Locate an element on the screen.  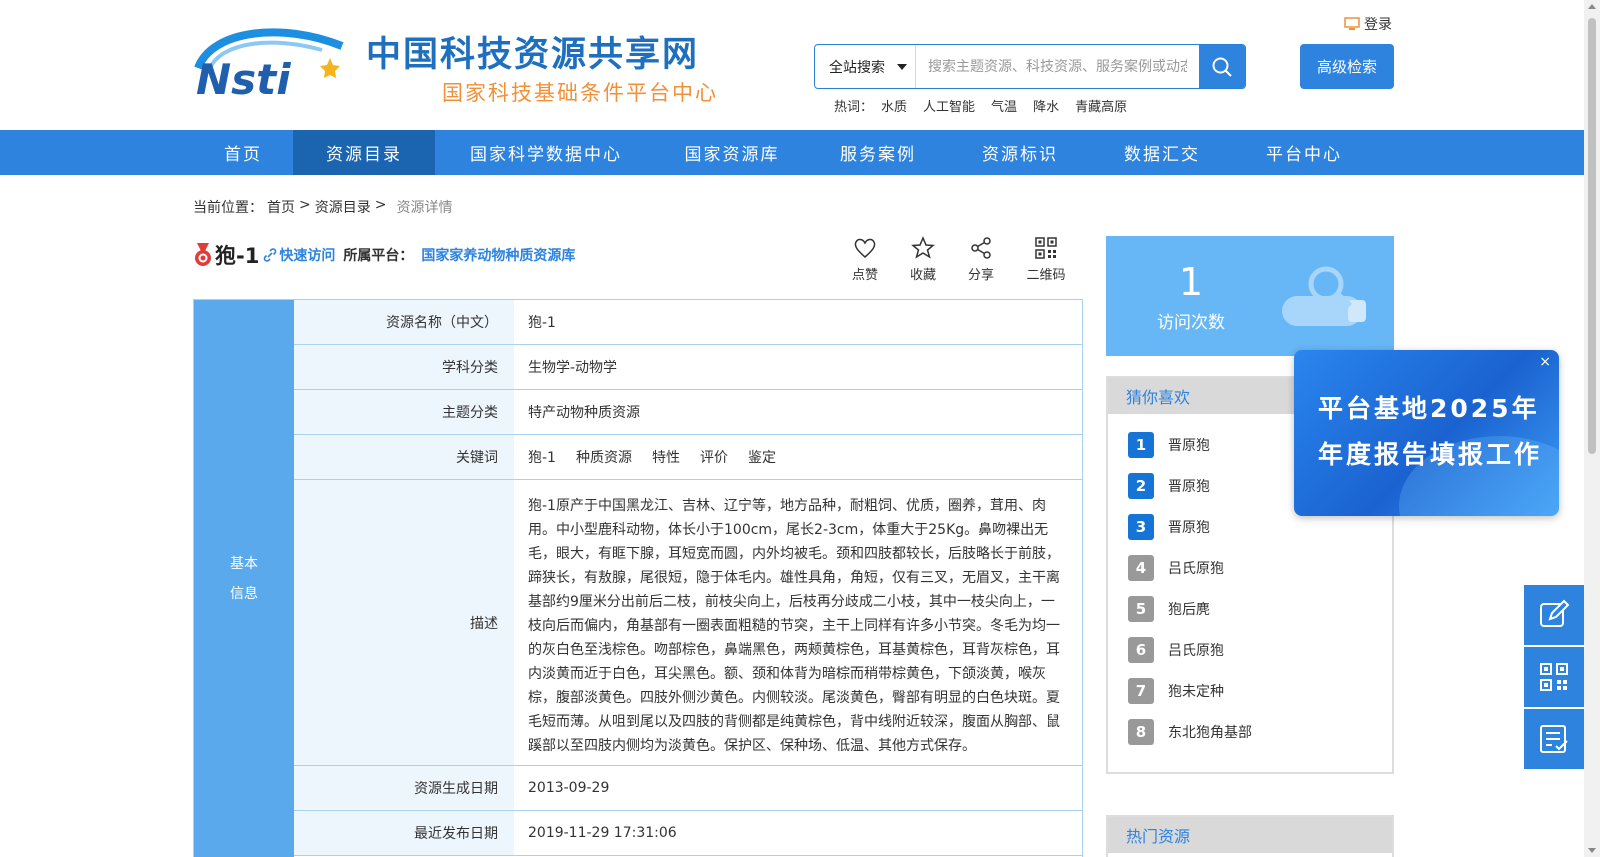
search-scope-select: 全站搜索 is located at coordinates (865, 66).